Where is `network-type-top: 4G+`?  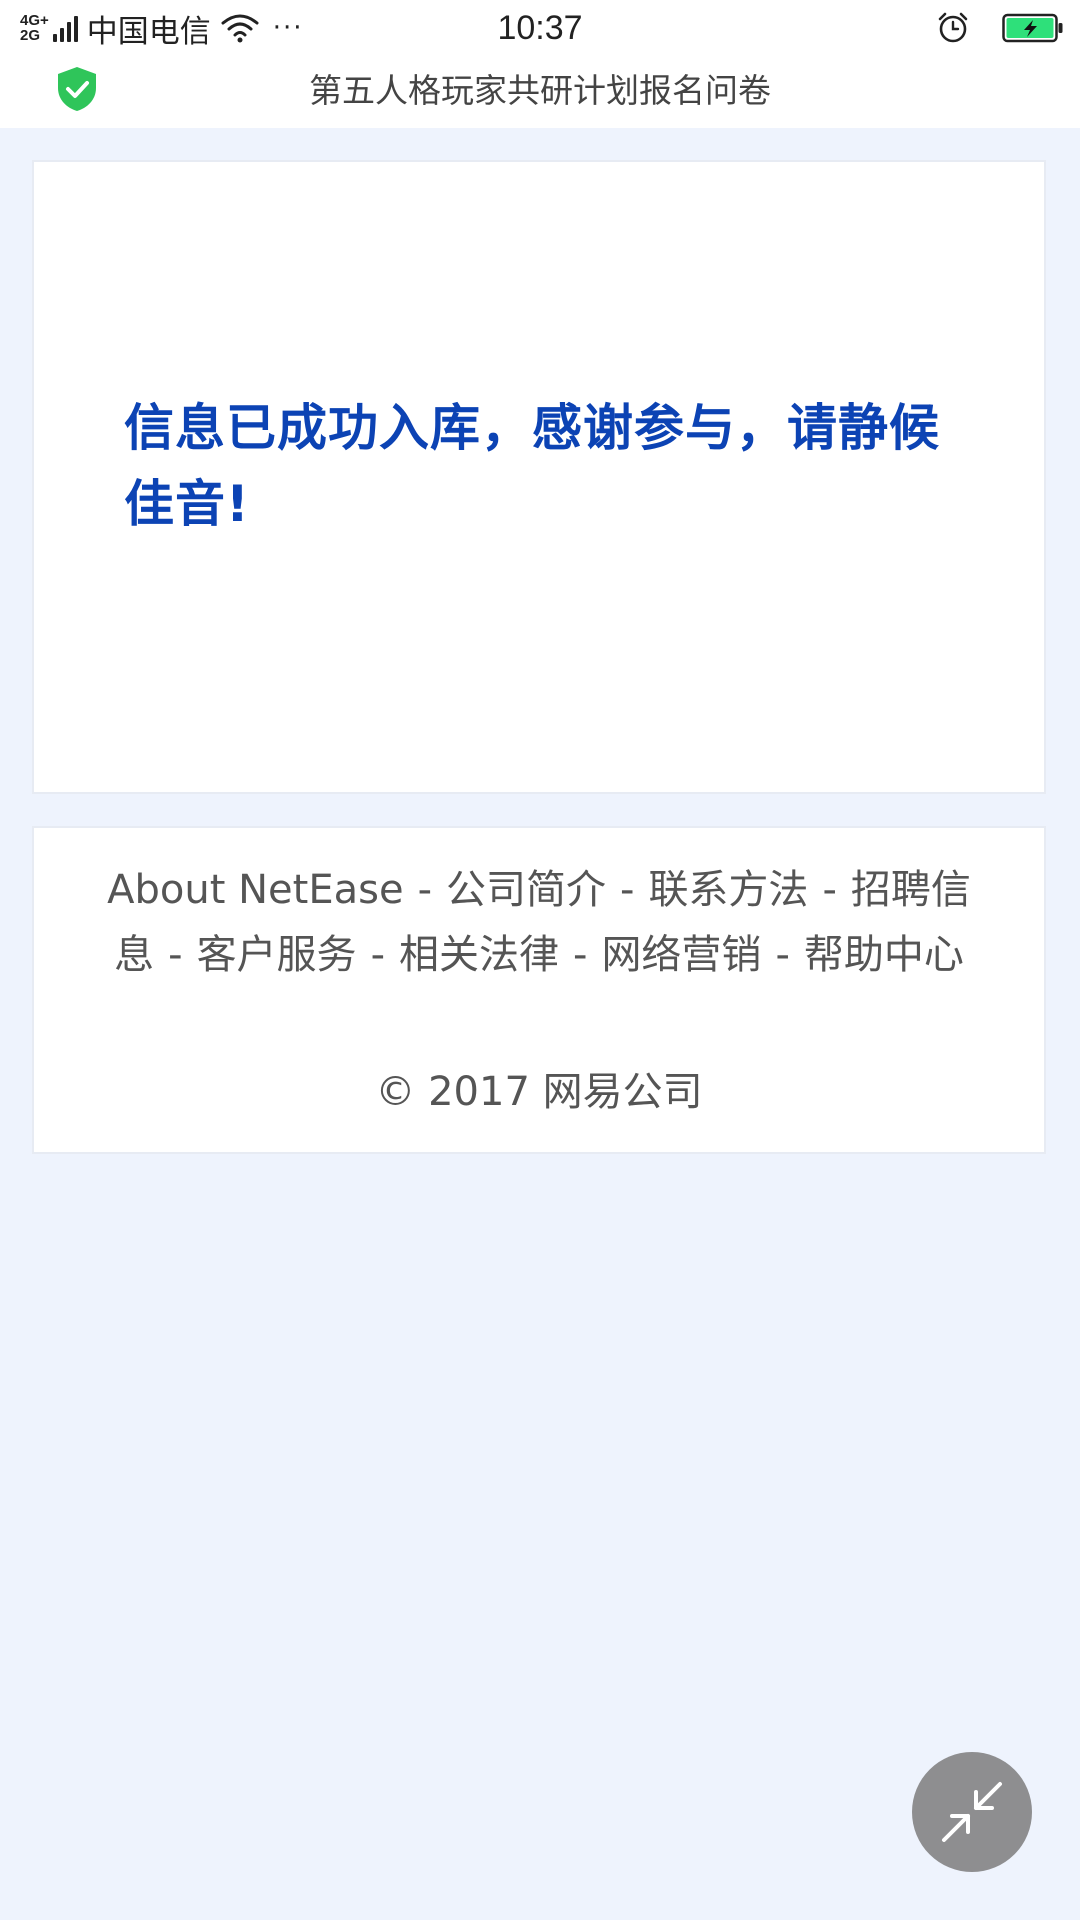
network-type-top: 4G+ is located at coordinates (34, 20).